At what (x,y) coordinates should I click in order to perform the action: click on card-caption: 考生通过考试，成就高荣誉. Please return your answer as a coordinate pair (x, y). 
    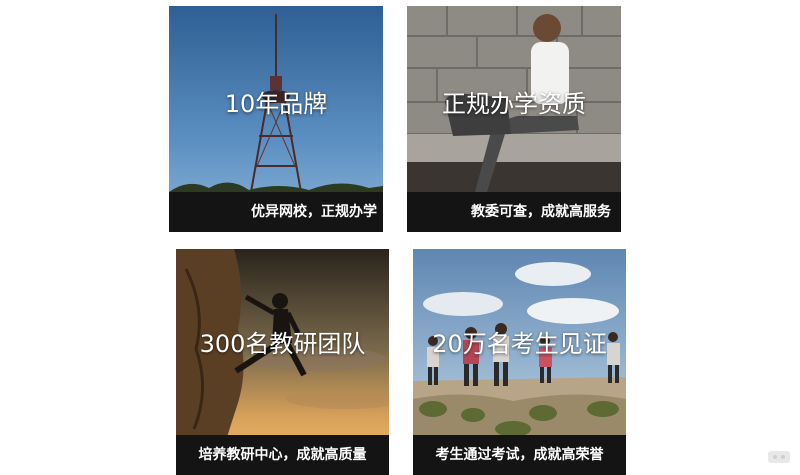
    Looking at the image, I should click on (519, 455).